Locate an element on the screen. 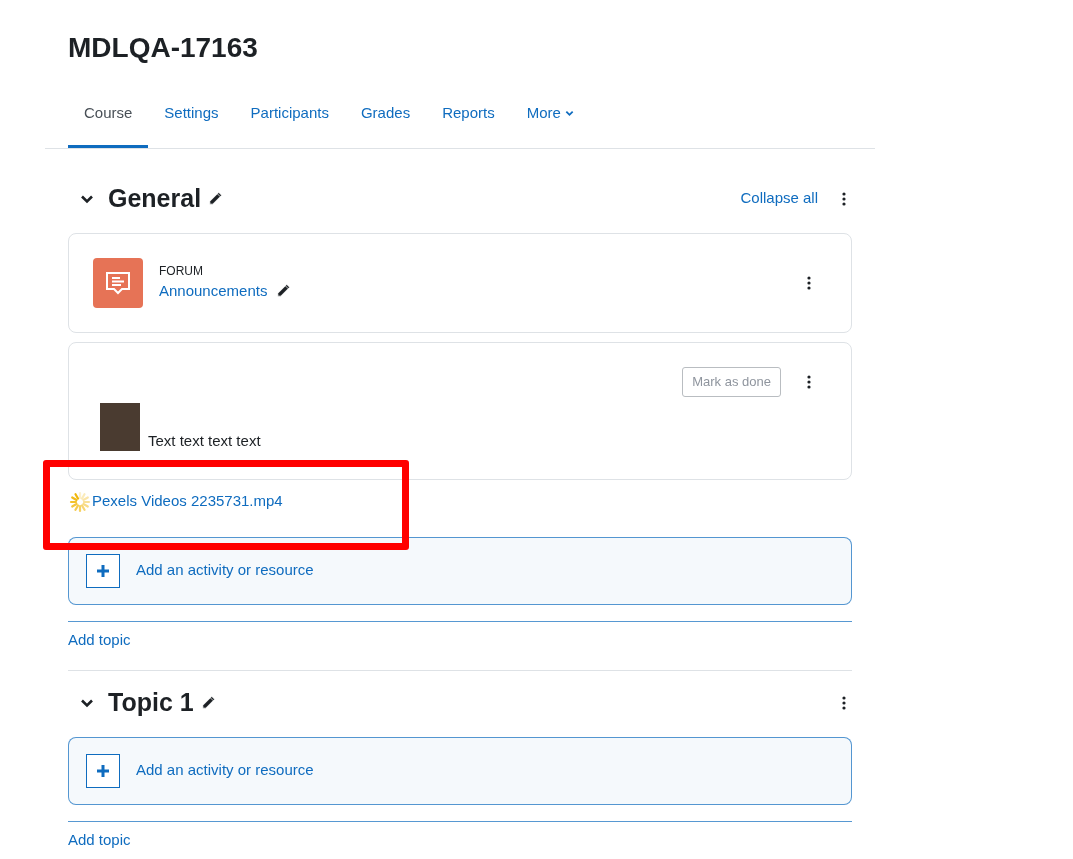 This screenshot has width=1073, height=859. activity-type-label: FORUM is located at coordinates (181, 270).